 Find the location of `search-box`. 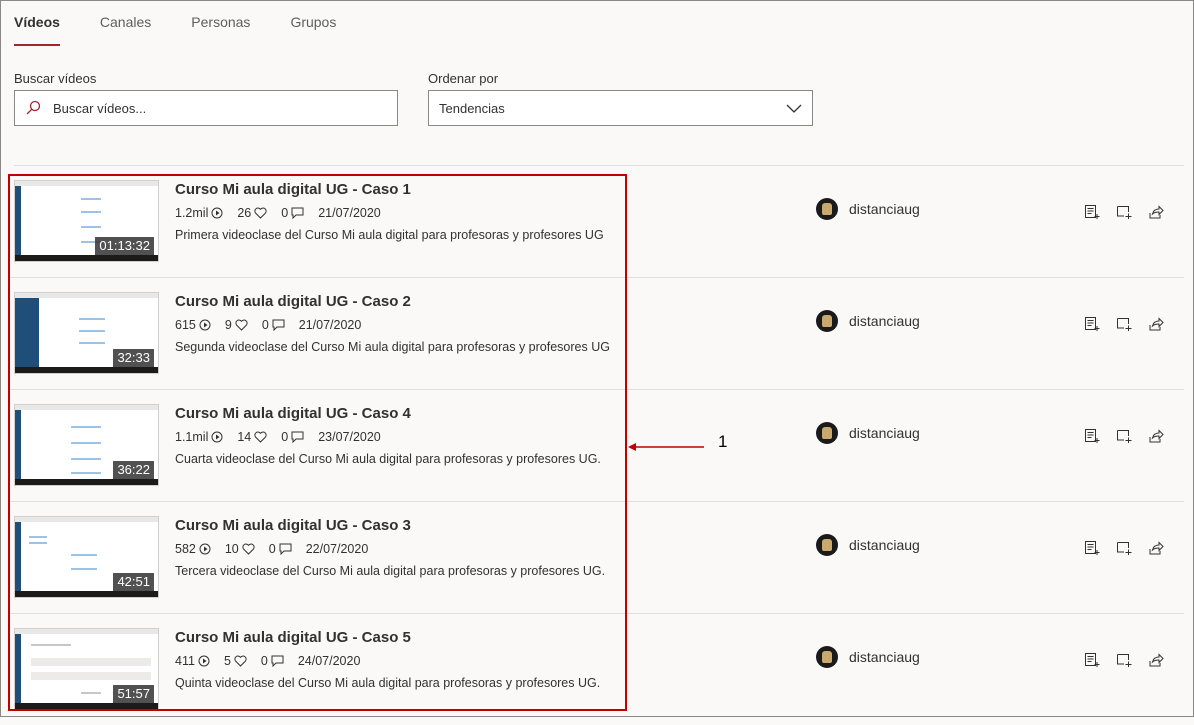

search-box is located at coordinates (206, 108).